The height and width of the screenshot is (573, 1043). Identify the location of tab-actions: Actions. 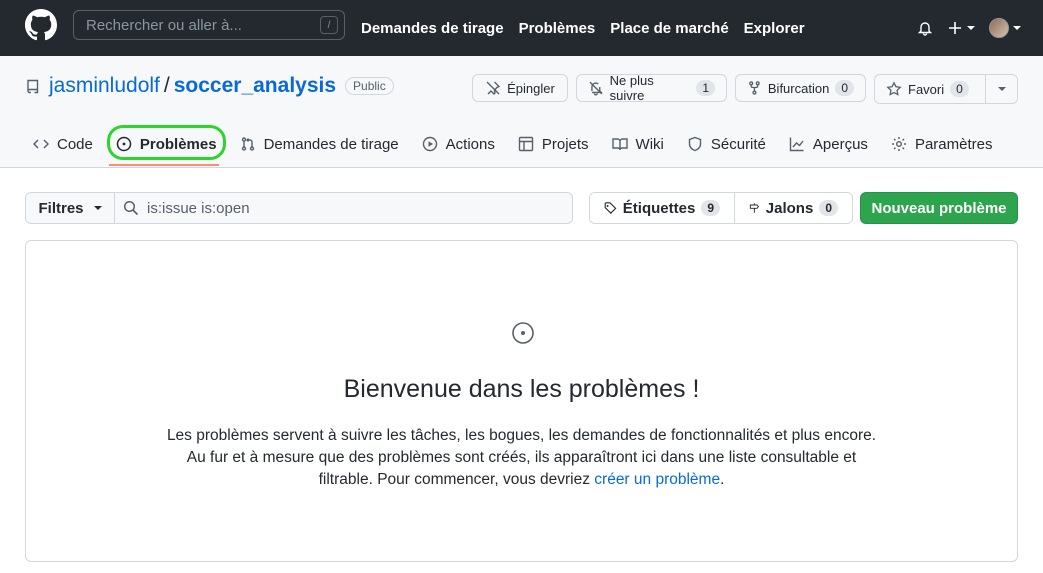
(458, 144).